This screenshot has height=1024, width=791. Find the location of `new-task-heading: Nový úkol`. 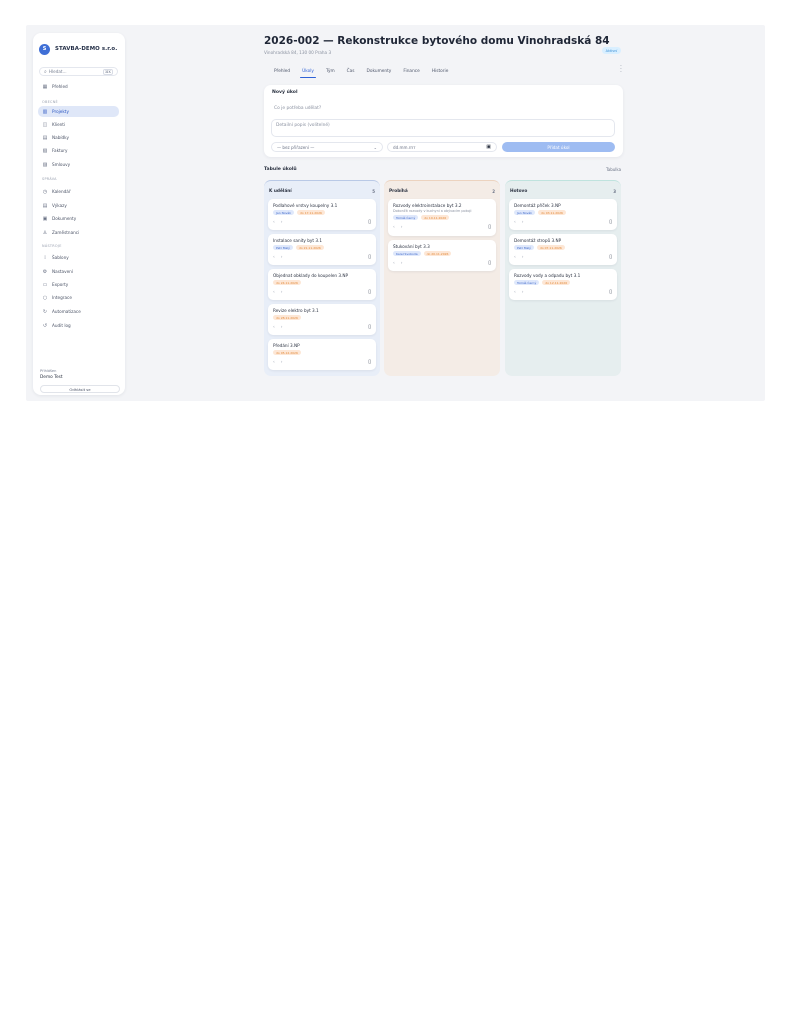

new-task-heading: Nový úkol is located at coordinates (285, 92).